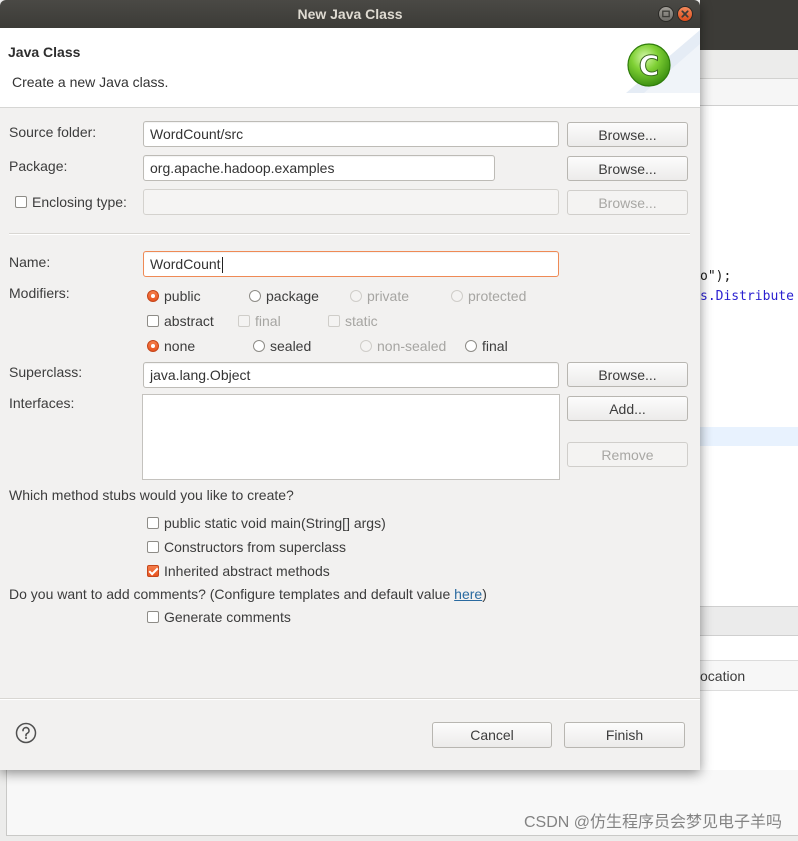 The height and width of the screenshot is (841, 798). Describe the element at coordinates (182, 296) in the screenshot. I see `modifier-public-label: public` at that location.